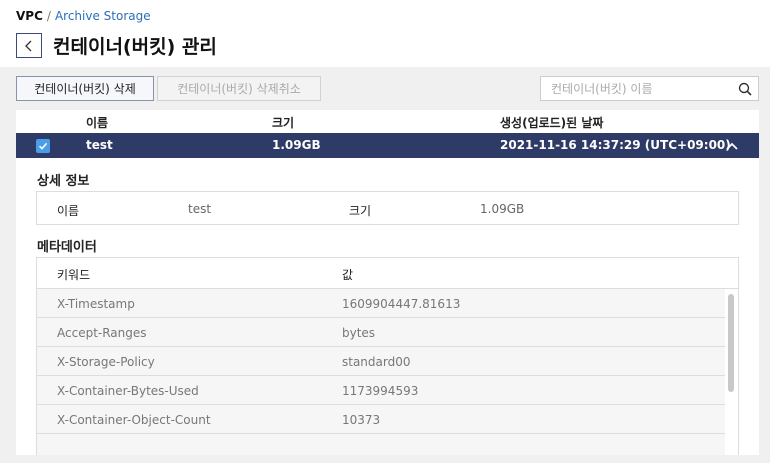 The height and width of the screenshot is (463, 770). What do you see at coordinates (29, 16) in the screenshot?
I see `breadcrumb-root: VPC` at bounding box center [29, 16].